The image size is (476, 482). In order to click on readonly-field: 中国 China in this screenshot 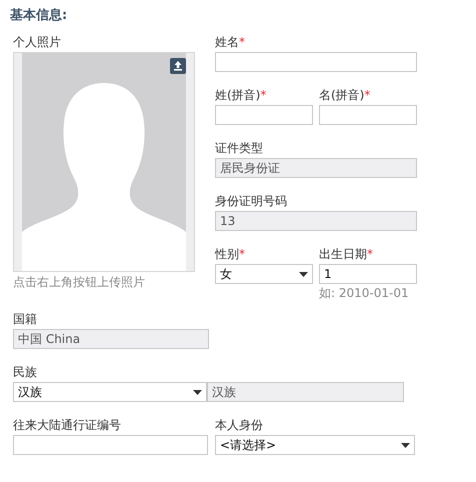, I will do `click(111, 339)`.